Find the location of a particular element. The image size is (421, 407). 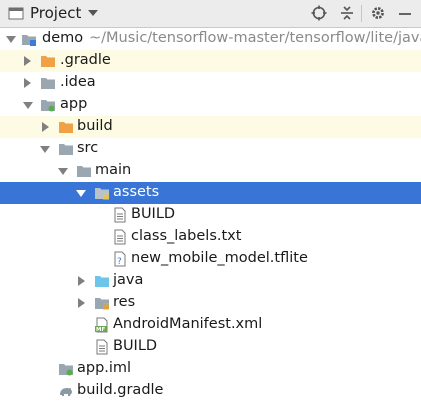

tree-row-src: src is located at coordinates (210, 149).